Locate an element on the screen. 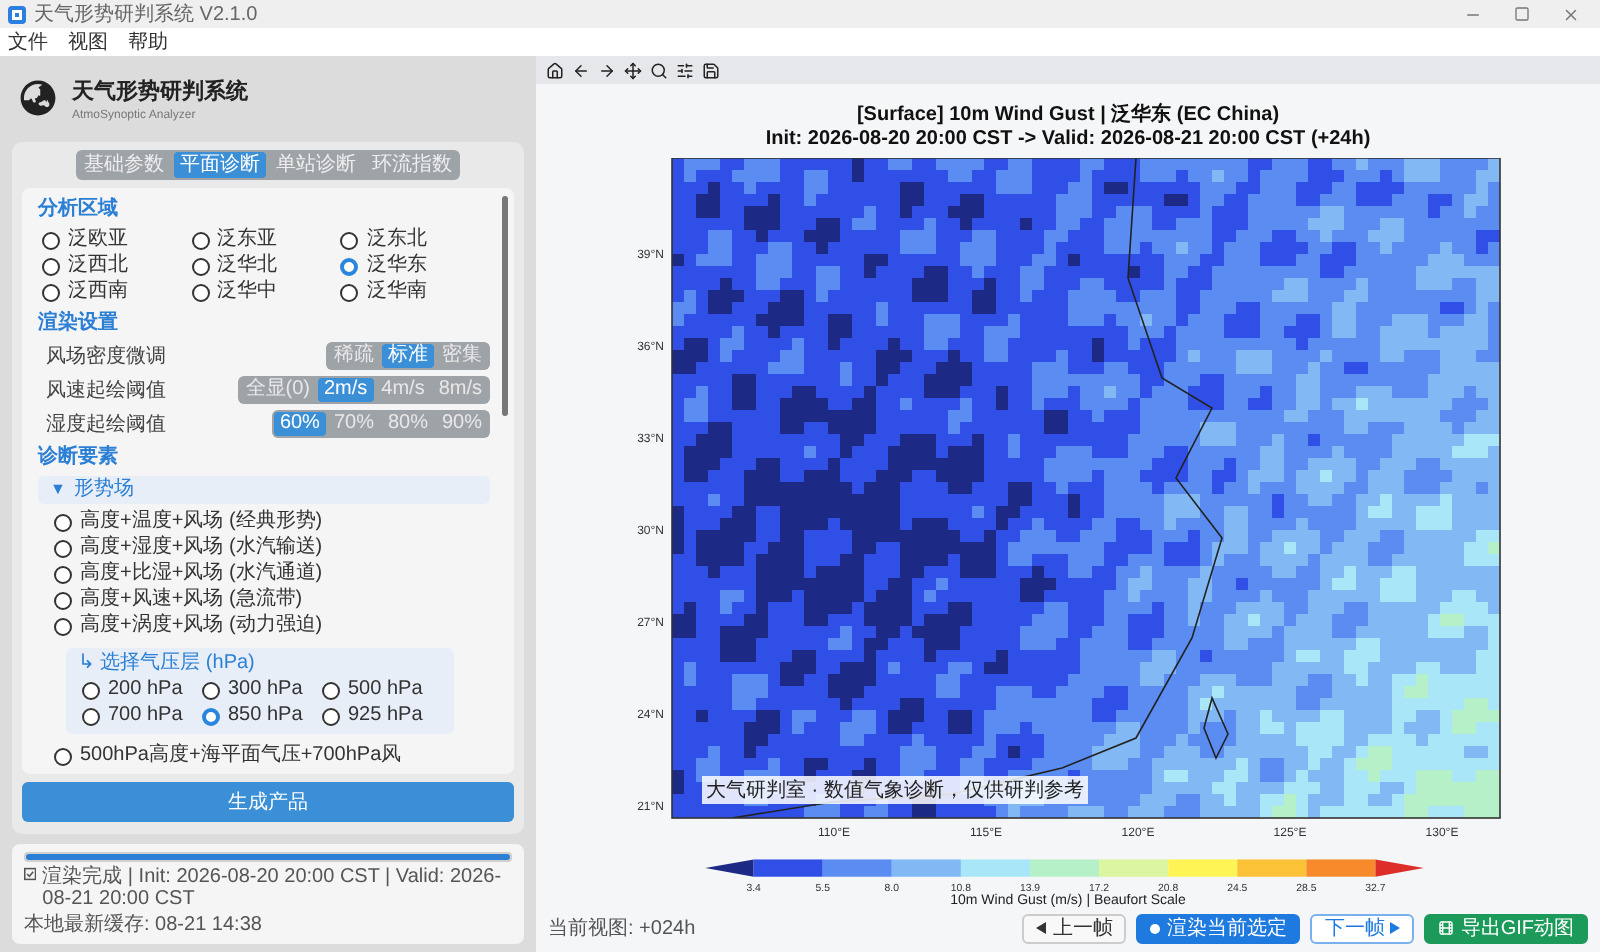 This screenshot has width=1600, height=952. radio-label: 850 hPa is located at coordinates (265, 716).